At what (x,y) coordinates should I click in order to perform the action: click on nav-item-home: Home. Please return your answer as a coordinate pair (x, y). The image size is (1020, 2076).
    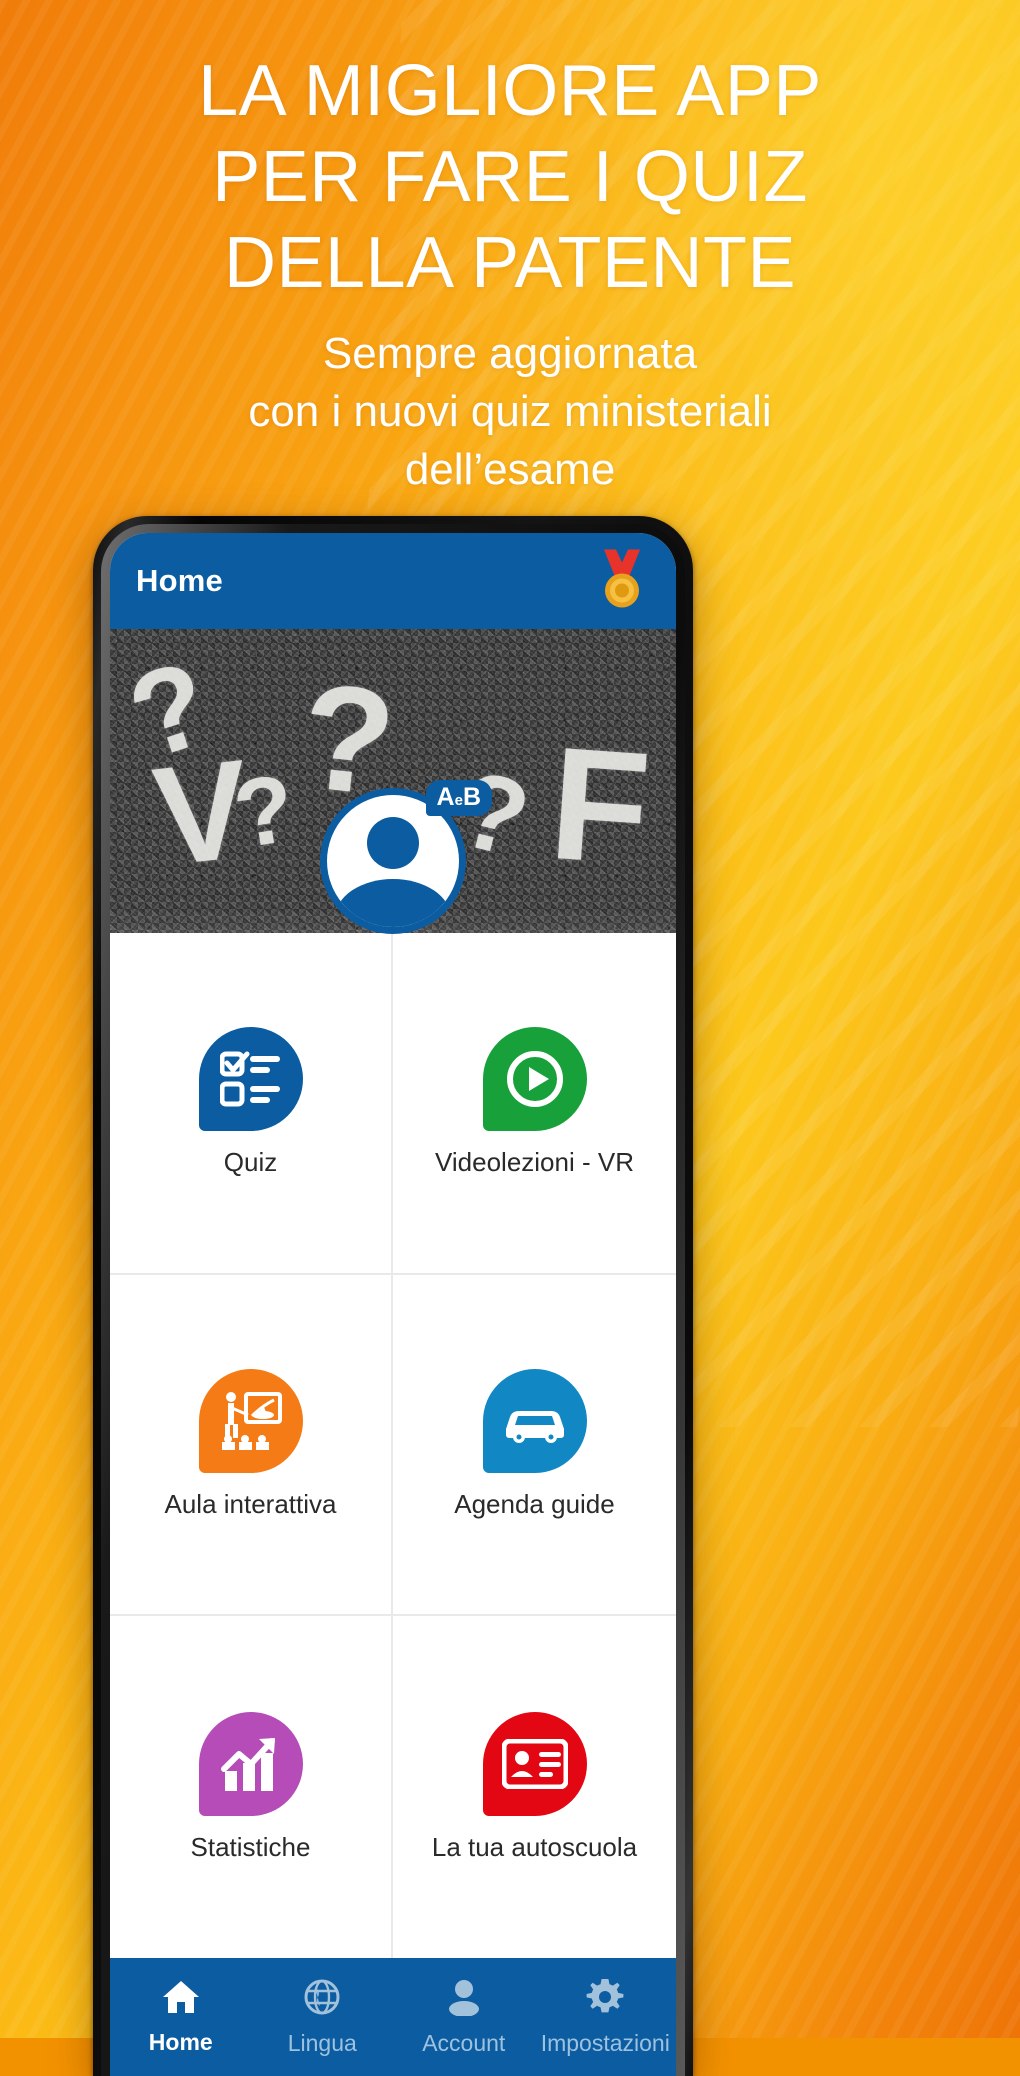
    Looking at the image, I should click on (181, 2017).